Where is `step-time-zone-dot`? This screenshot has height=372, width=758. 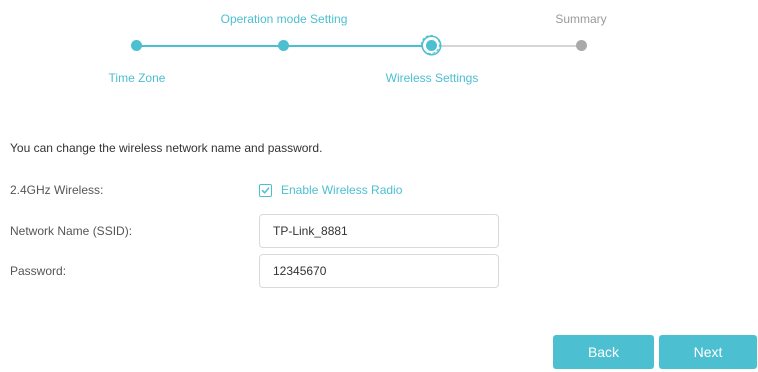
step-time-zone-dot is located at coordinates (136, 45).